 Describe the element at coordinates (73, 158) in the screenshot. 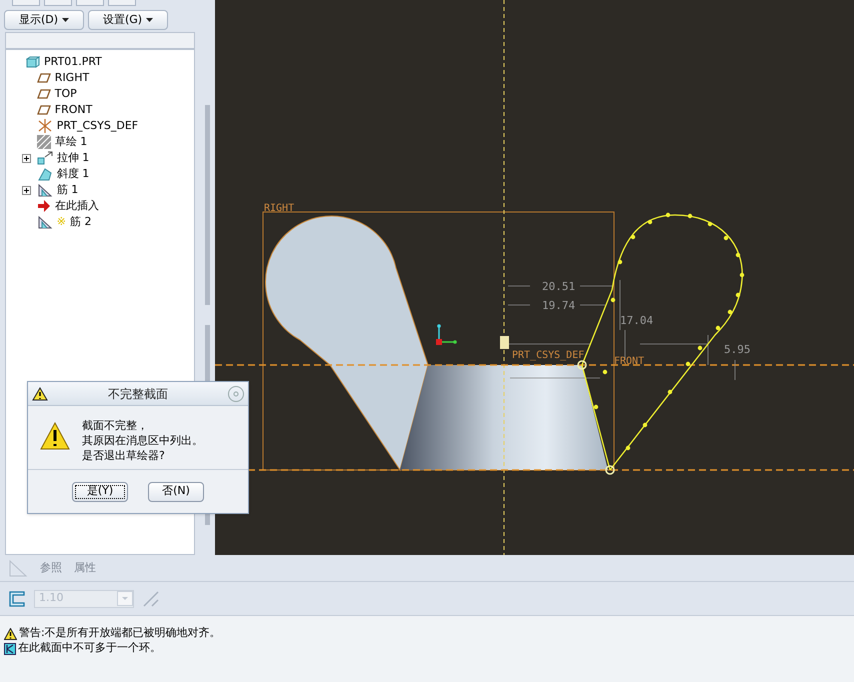

I see `tree-item: 拉伸 1` at that location.